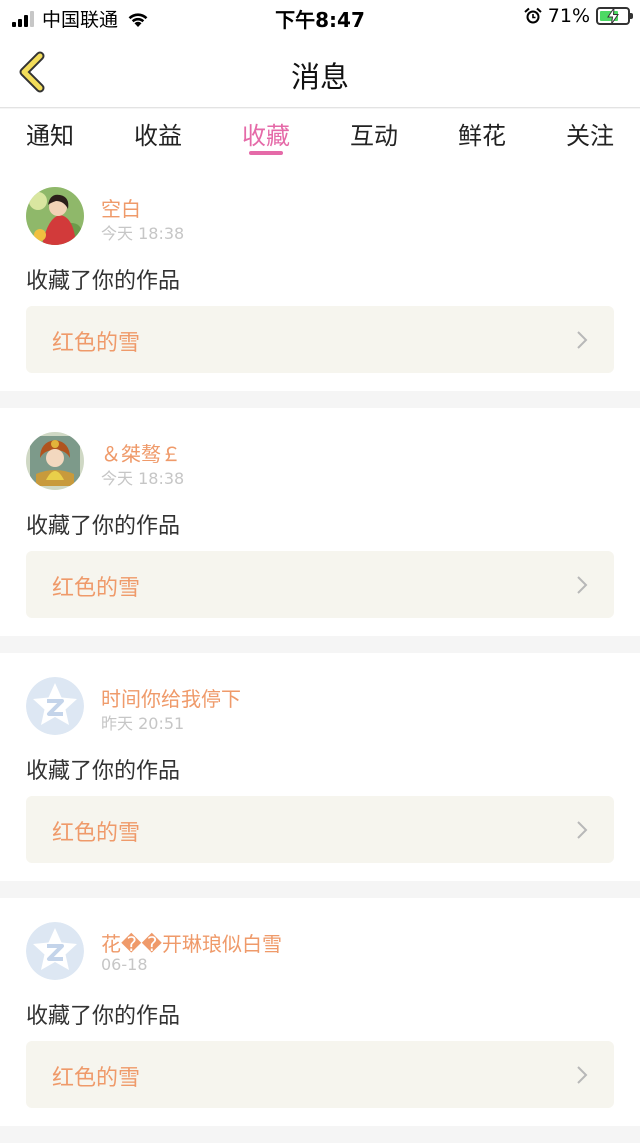  I want to click on tab-label: 收藏, so click(266, 136).